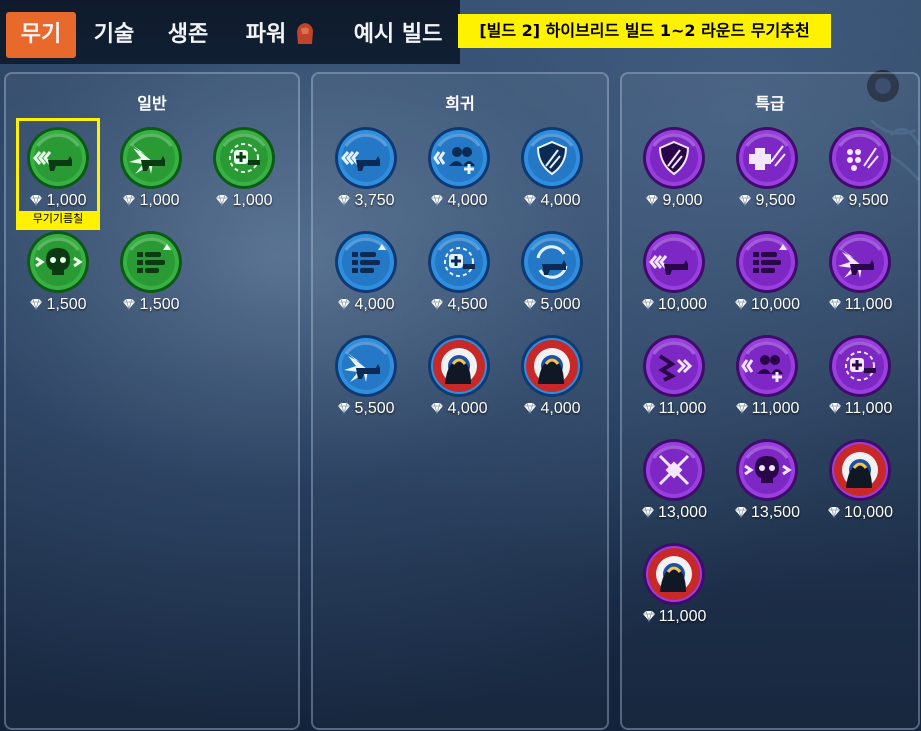 This screenshot has height=731, width=921. I want to click on panel-title: 특급, so click(770, 103).